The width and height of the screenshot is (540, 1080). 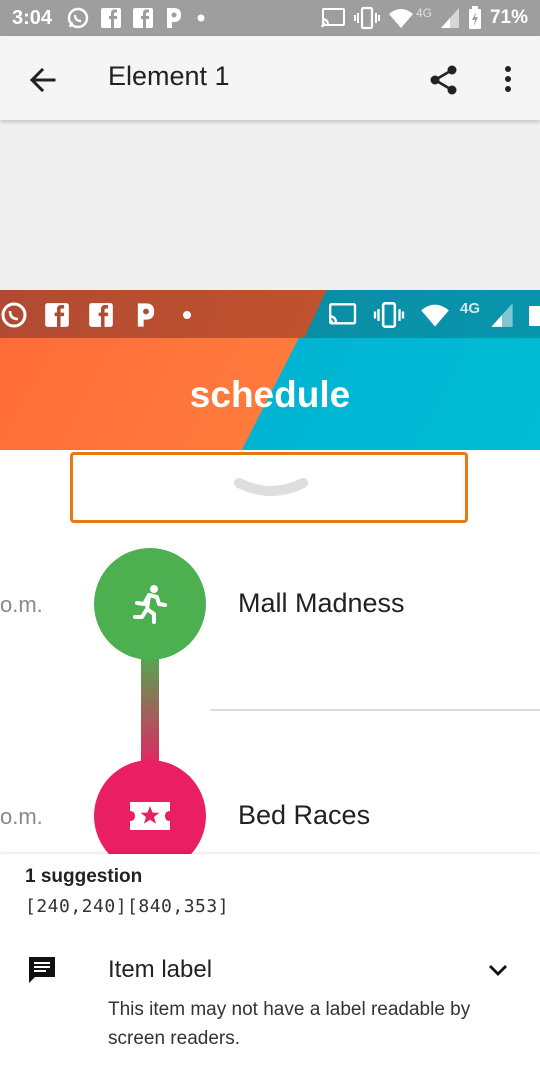 What do you see at coordinates (375, 710) in the screenshot?
I see `divider` at bounding box center [375, 710].